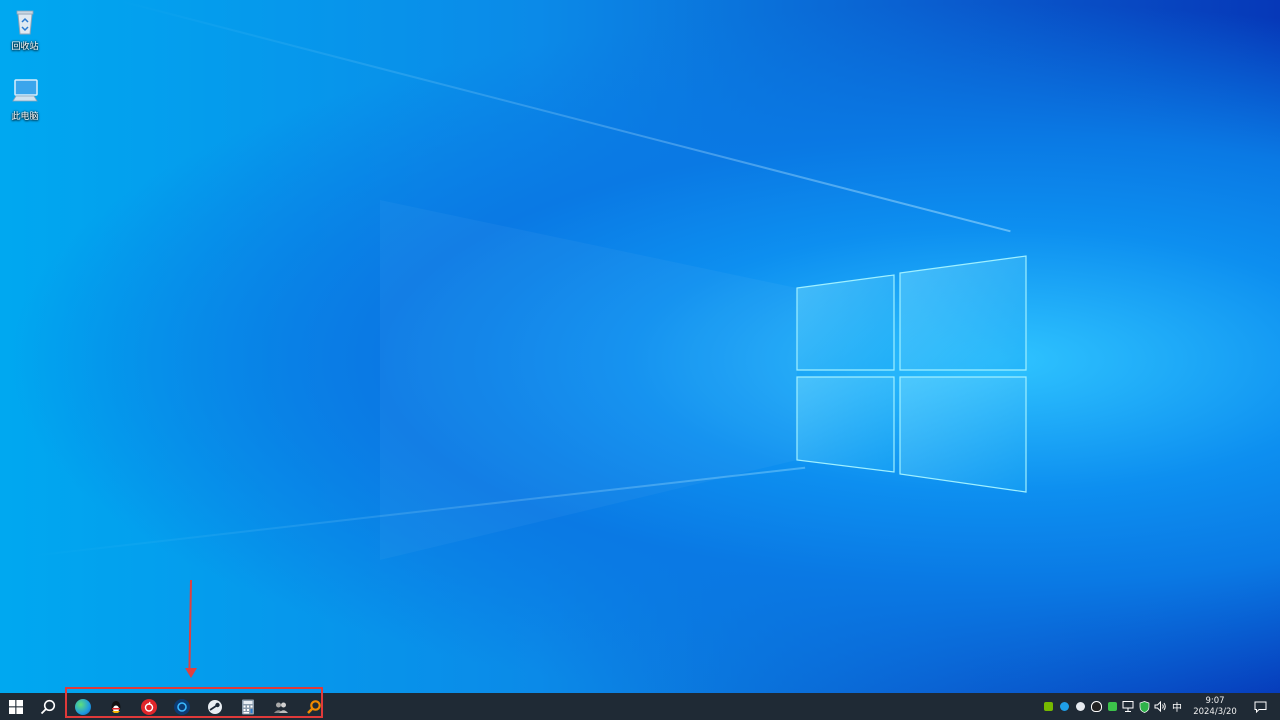  Describe the element at coordinates (194, 702) in the screenshot. I see `annotation-highlight-box` at that location.